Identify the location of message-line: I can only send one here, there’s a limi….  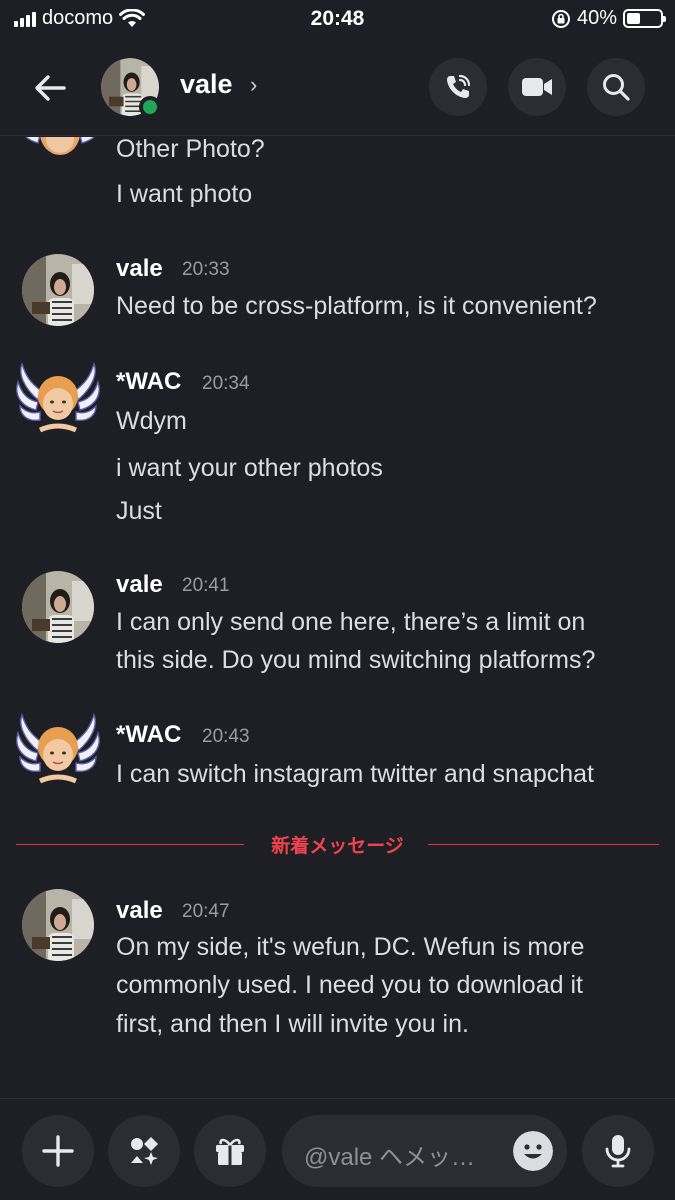
(351, 622).